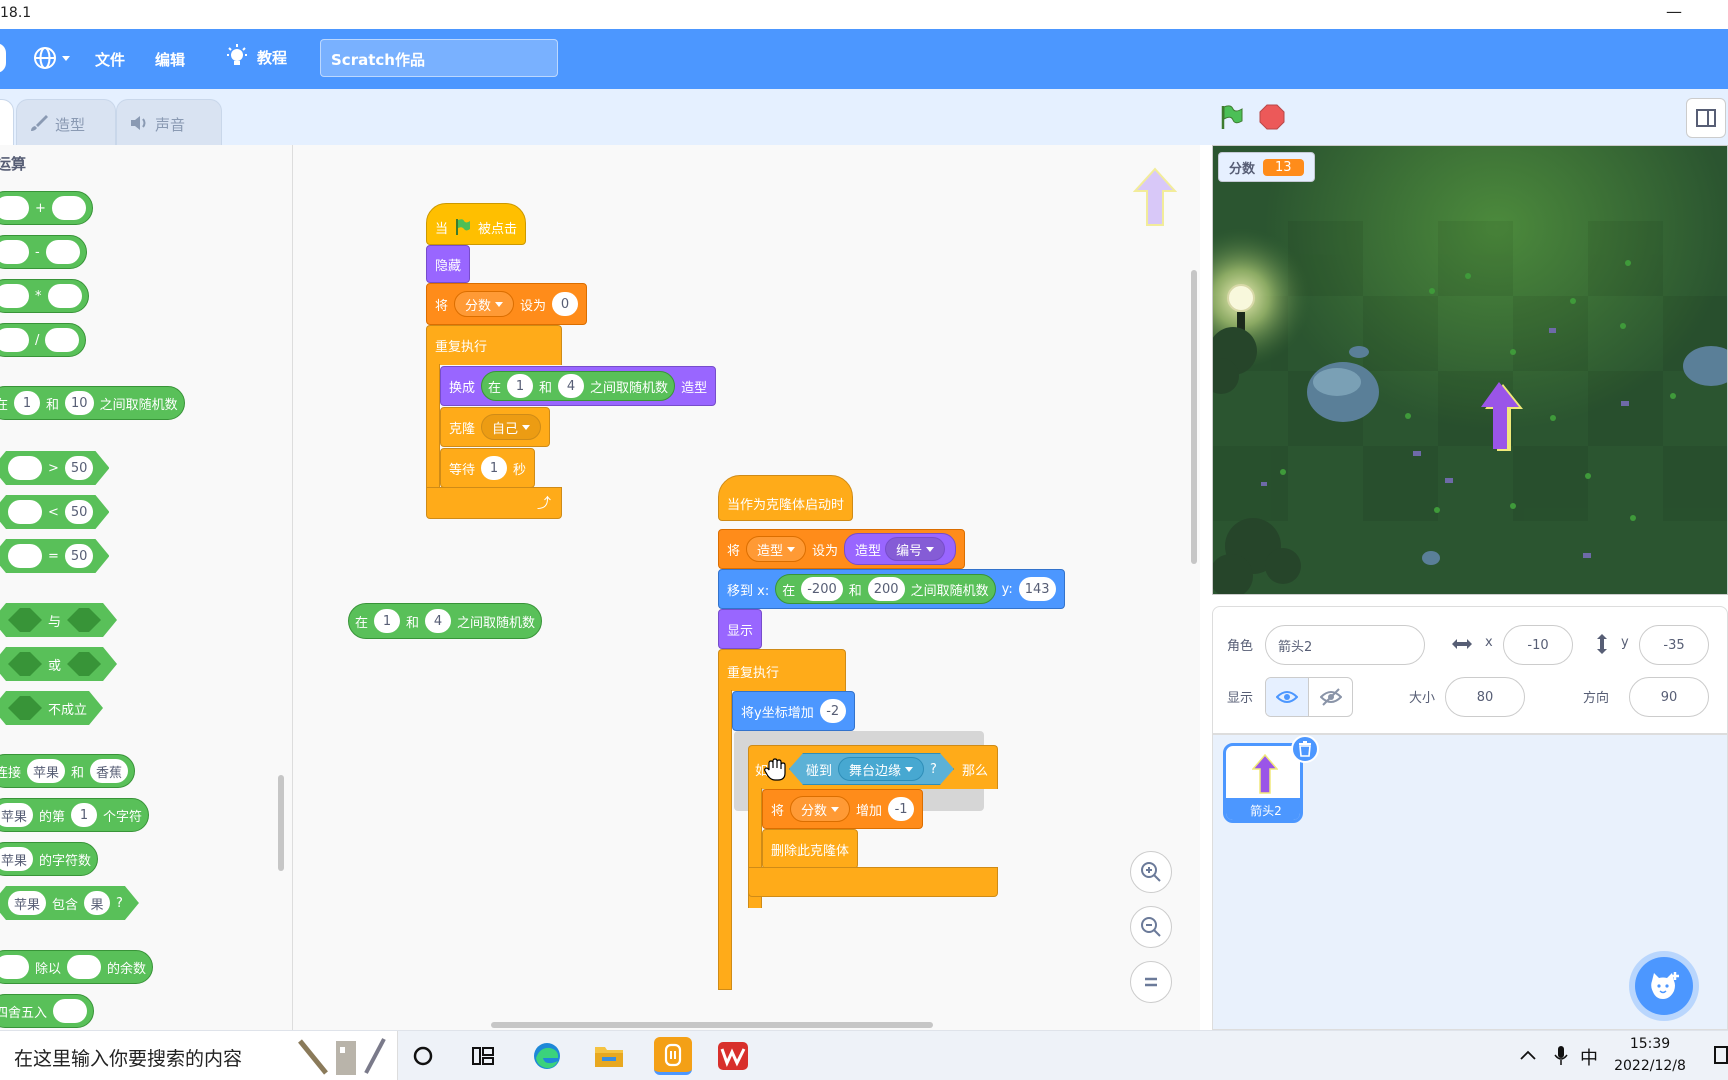  Describe the element at coordinates (51, 708) in the screenshot. I see `operator-not-block: 不成立` at that location.